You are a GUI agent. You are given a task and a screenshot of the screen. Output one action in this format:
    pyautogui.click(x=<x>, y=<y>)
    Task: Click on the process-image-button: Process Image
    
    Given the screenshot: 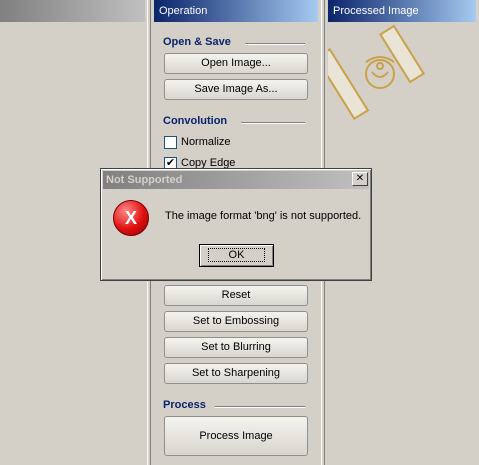 What is the action you would take?
    pyautogui.click(x=236, y=436)
    